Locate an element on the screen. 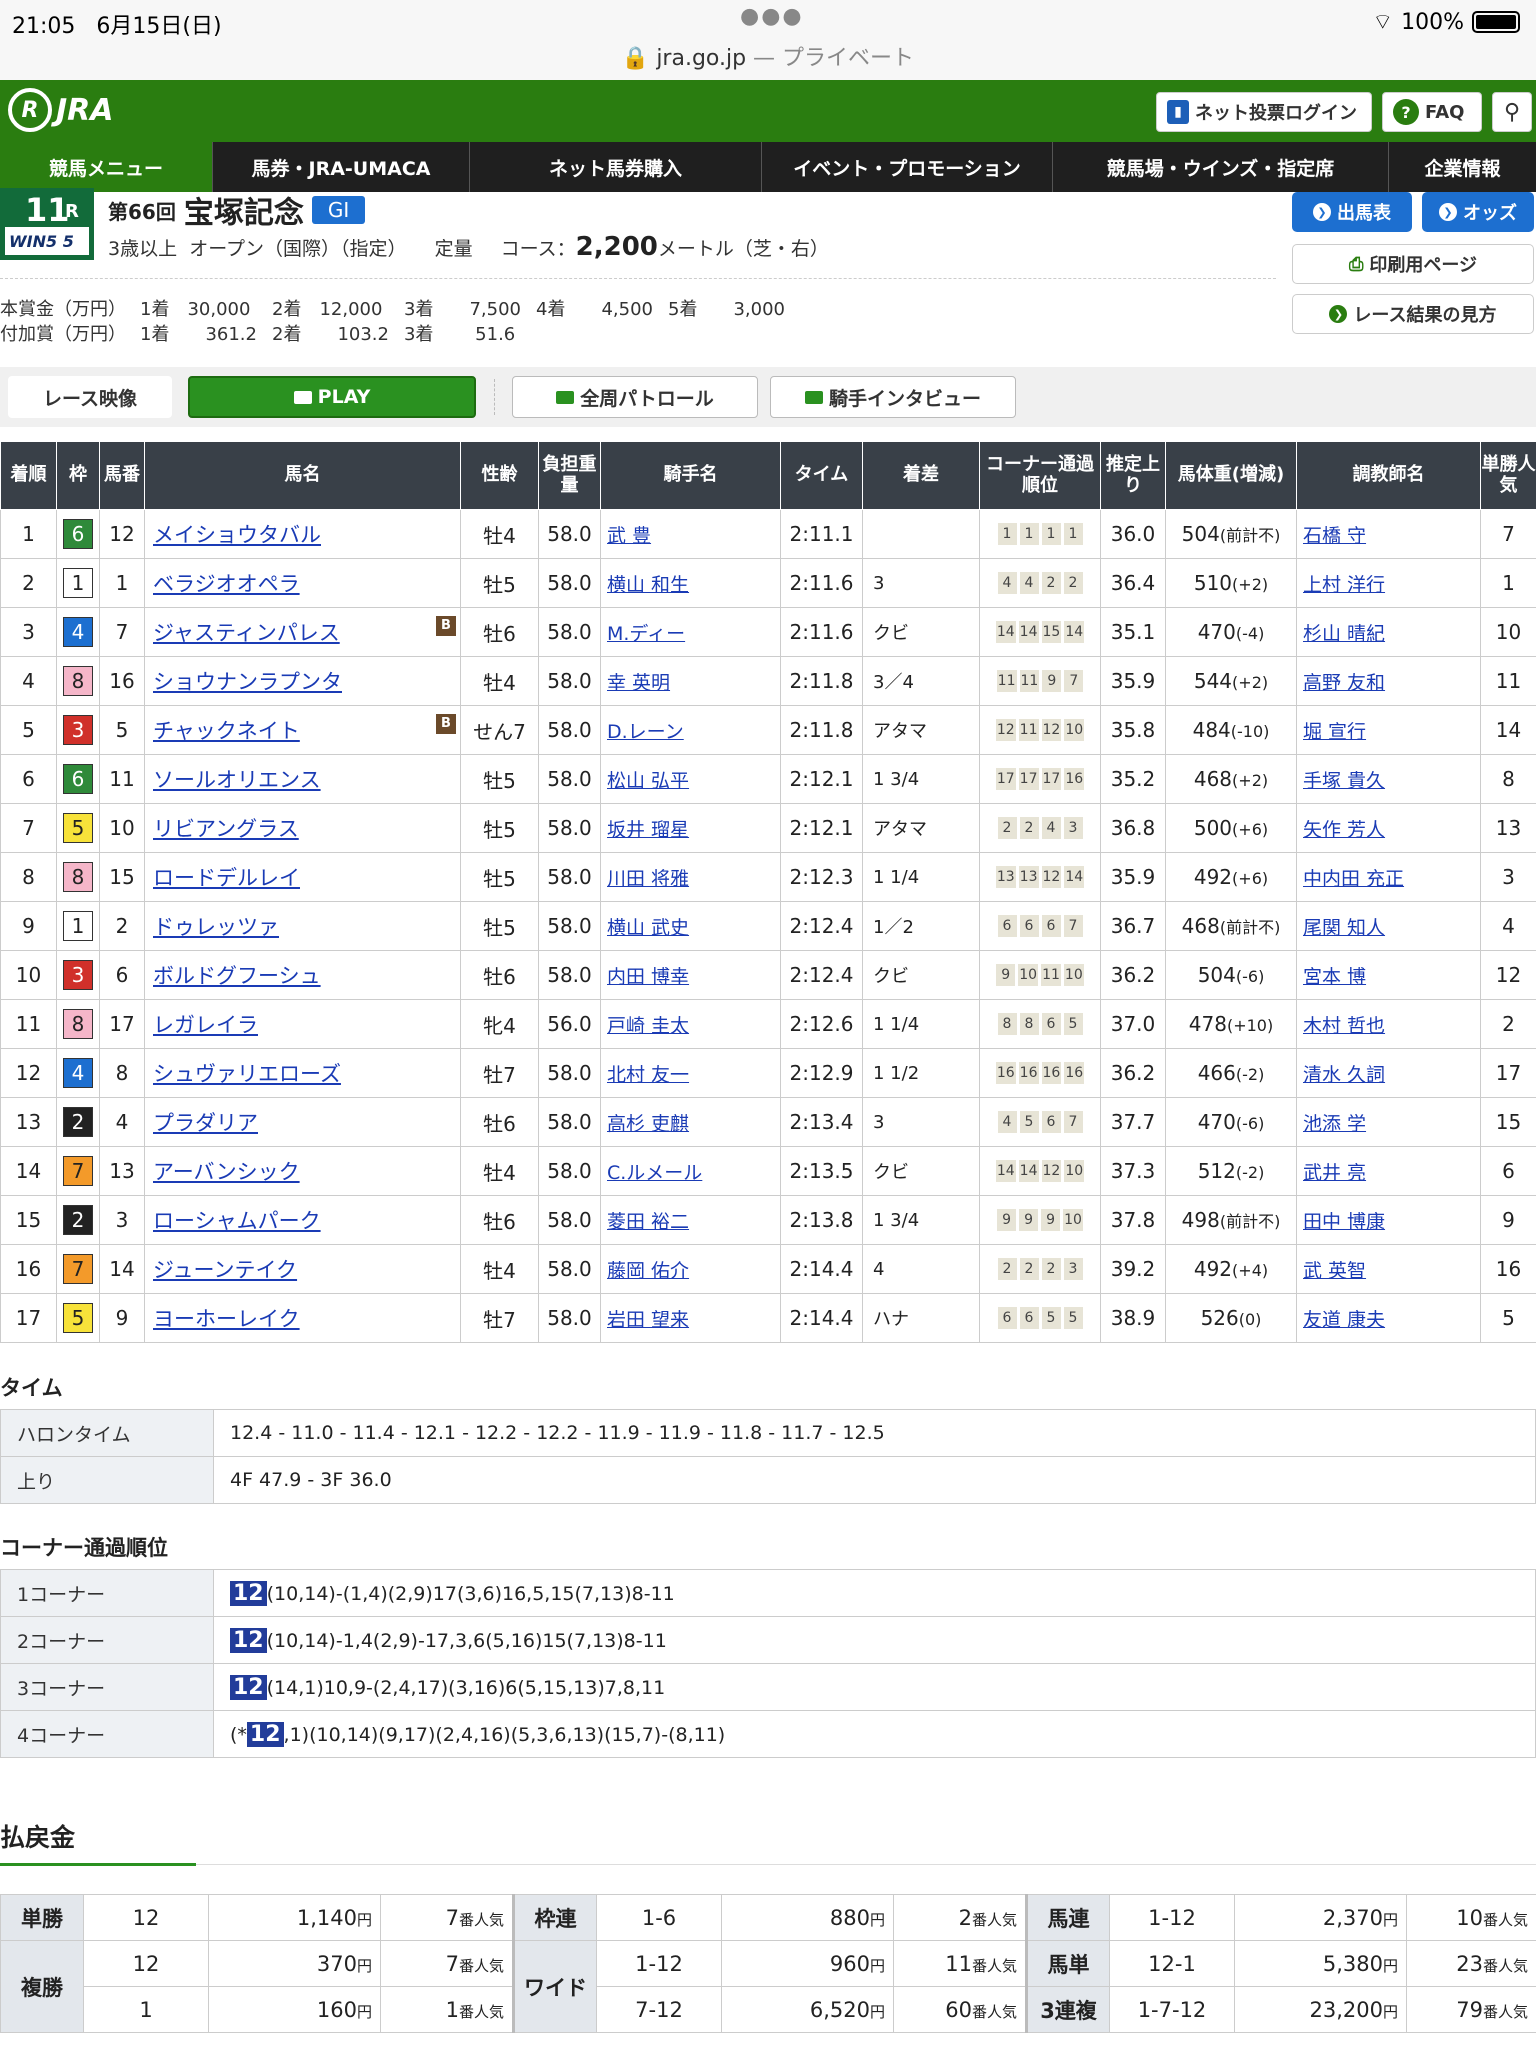  jockey-link: 横山 和生 is located at coordinates (648, 585).